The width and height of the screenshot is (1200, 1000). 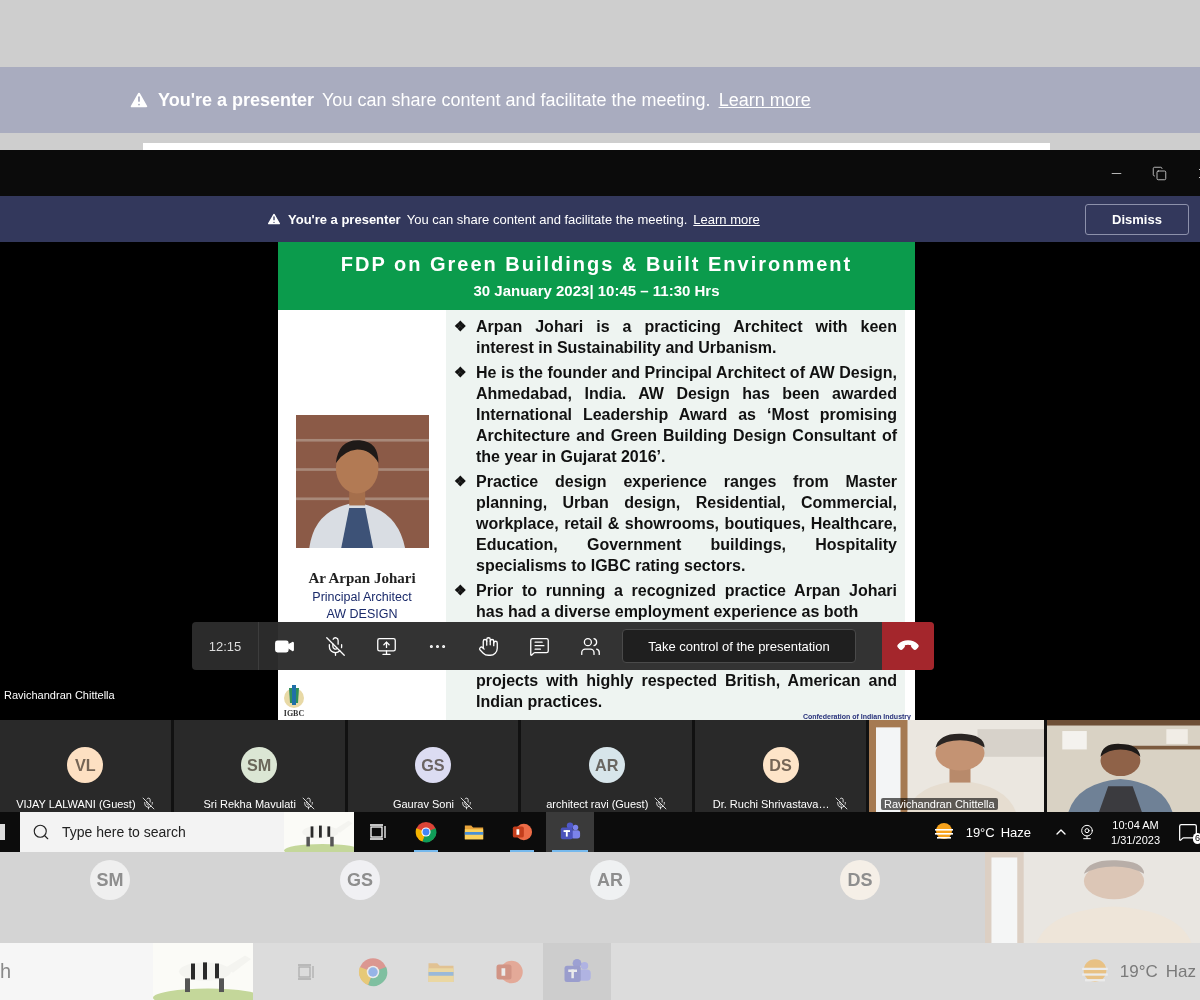 I want to click on participant-name: Ravichandran Chittella, so click(x=939, y=804).